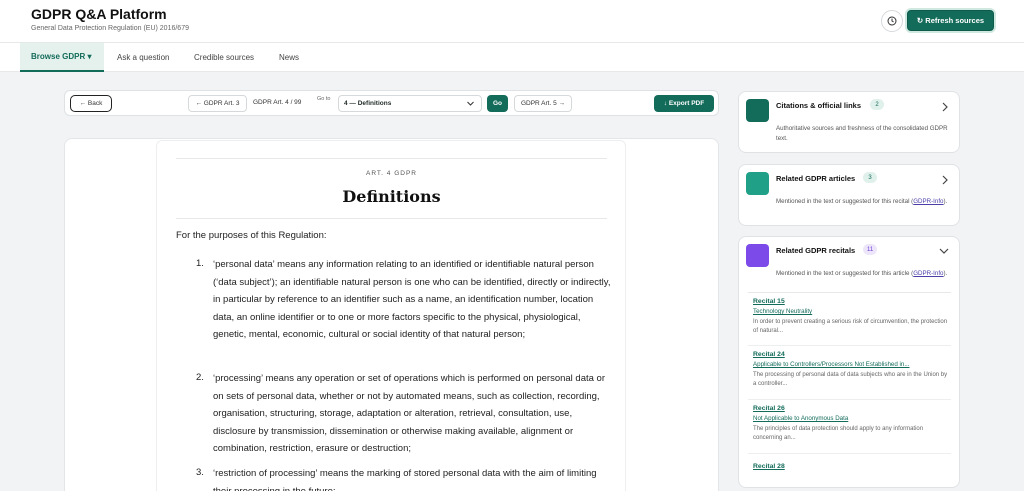 This screenshot has height=491, width=1024. What do you see at coordinates (200, 377) in the screenshot?
I see `definition-number: 2.` at bounding box center [200, 377].